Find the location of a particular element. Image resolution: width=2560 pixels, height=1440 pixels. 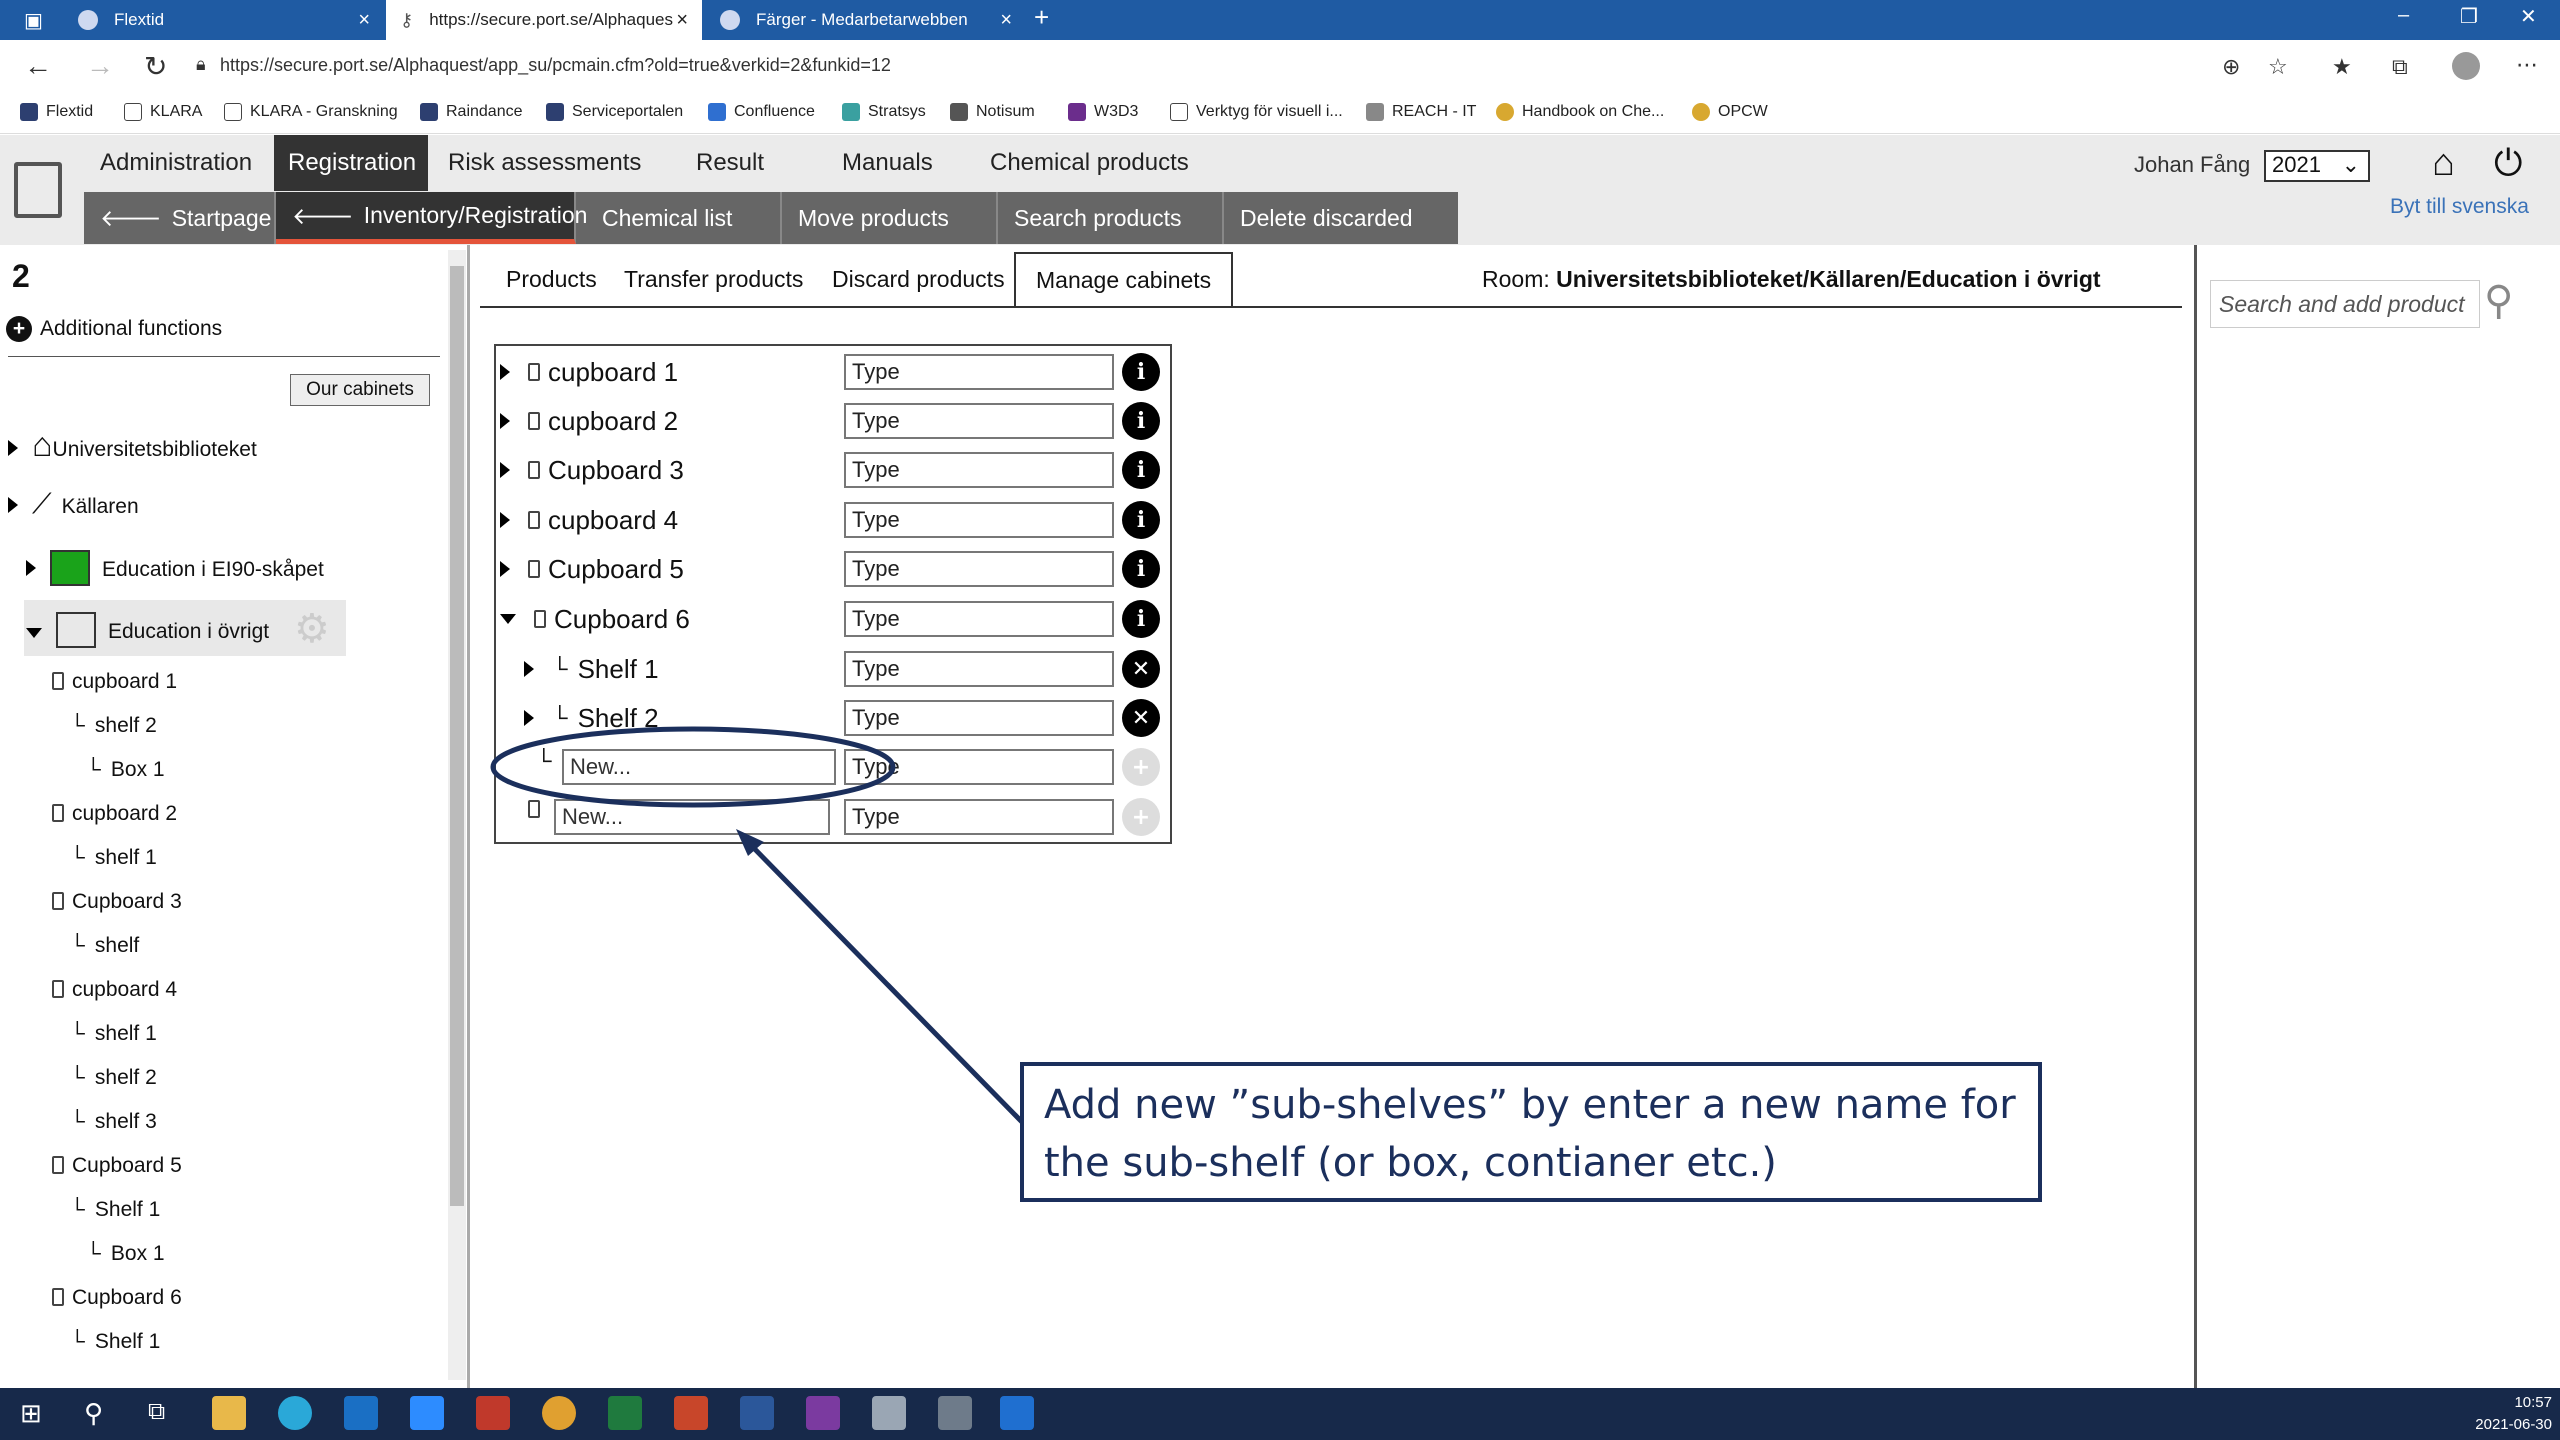

windows-taskbar is located at coordinates (1280, 1414).